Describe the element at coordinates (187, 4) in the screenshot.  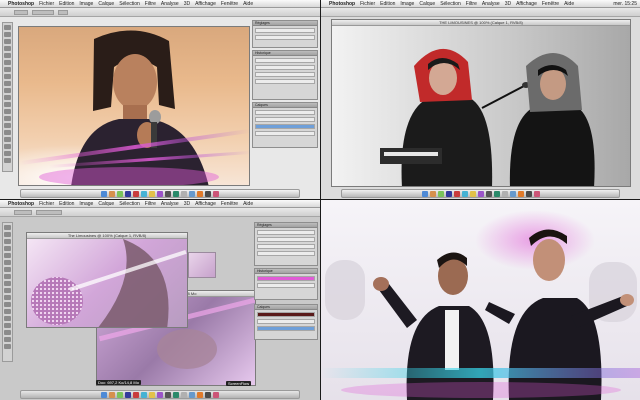
I see `menu-3d: 3D` at that location.